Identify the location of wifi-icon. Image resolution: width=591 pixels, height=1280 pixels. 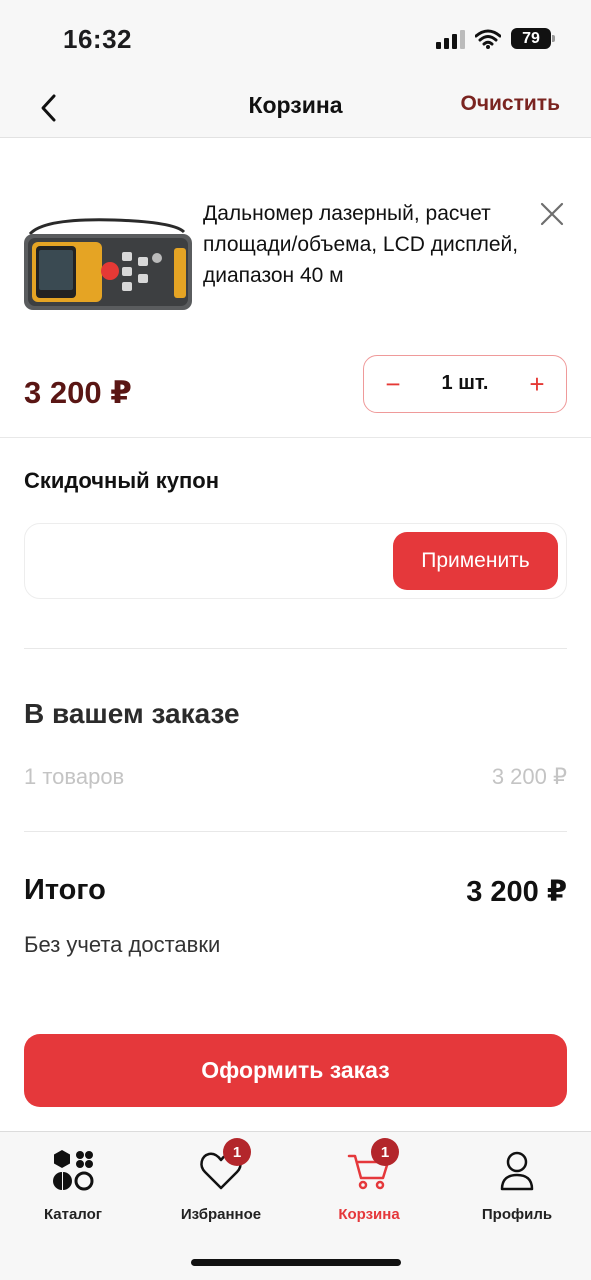
(488, 39).